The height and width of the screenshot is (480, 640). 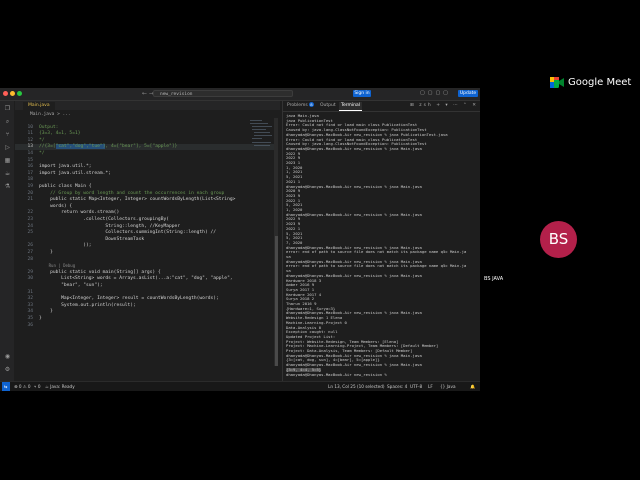 What do you see at coordinates (146, 180) in the screenshot?
I see `code-line: 18` at bounding box center [146, 180].